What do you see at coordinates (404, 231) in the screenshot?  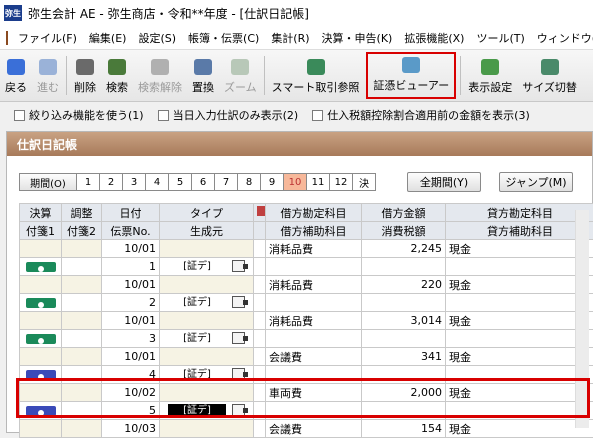 I see `column-header: 消費税額` at bounding box center [404, 231].